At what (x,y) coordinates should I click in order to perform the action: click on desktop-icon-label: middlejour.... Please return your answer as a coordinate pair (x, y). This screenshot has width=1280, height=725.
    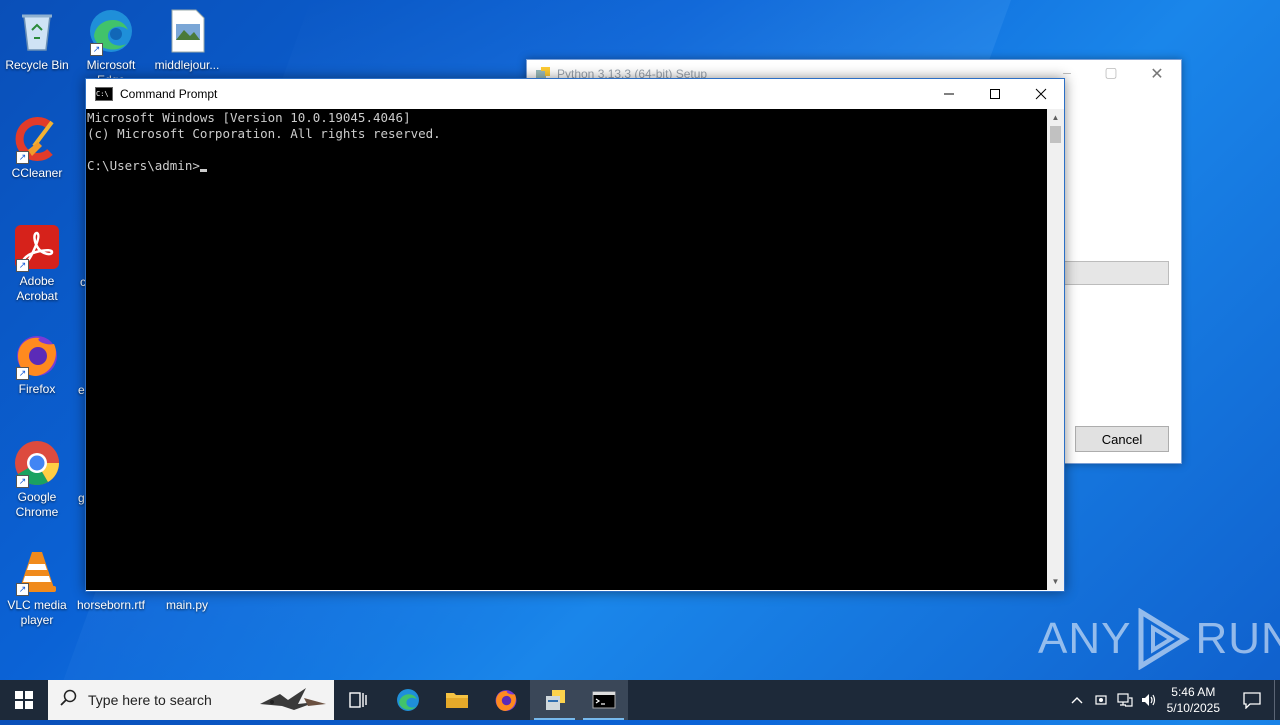
    Looking at the image, I should click on (187, 65).